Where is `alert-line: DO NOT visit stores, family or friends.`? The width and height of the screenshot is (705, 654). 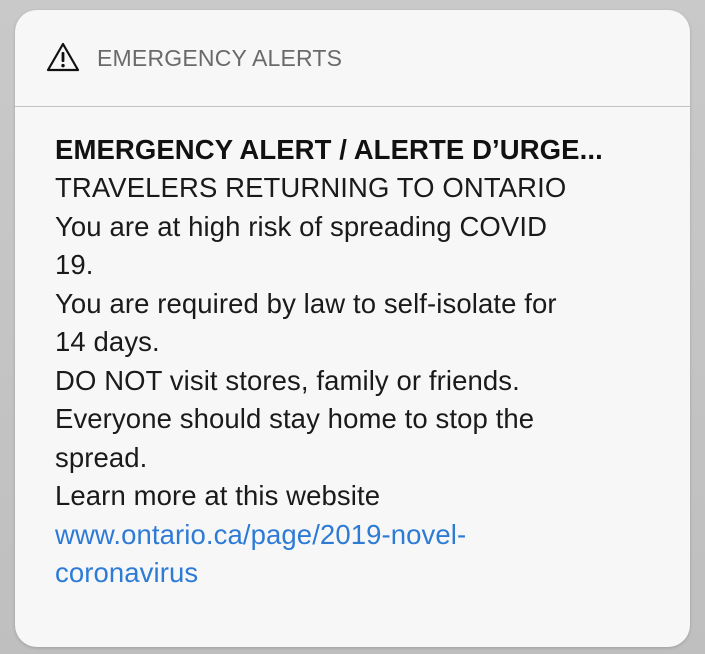
alert-line: DO NOT visit stores, family or friends. is located at coordinates (287, 380).